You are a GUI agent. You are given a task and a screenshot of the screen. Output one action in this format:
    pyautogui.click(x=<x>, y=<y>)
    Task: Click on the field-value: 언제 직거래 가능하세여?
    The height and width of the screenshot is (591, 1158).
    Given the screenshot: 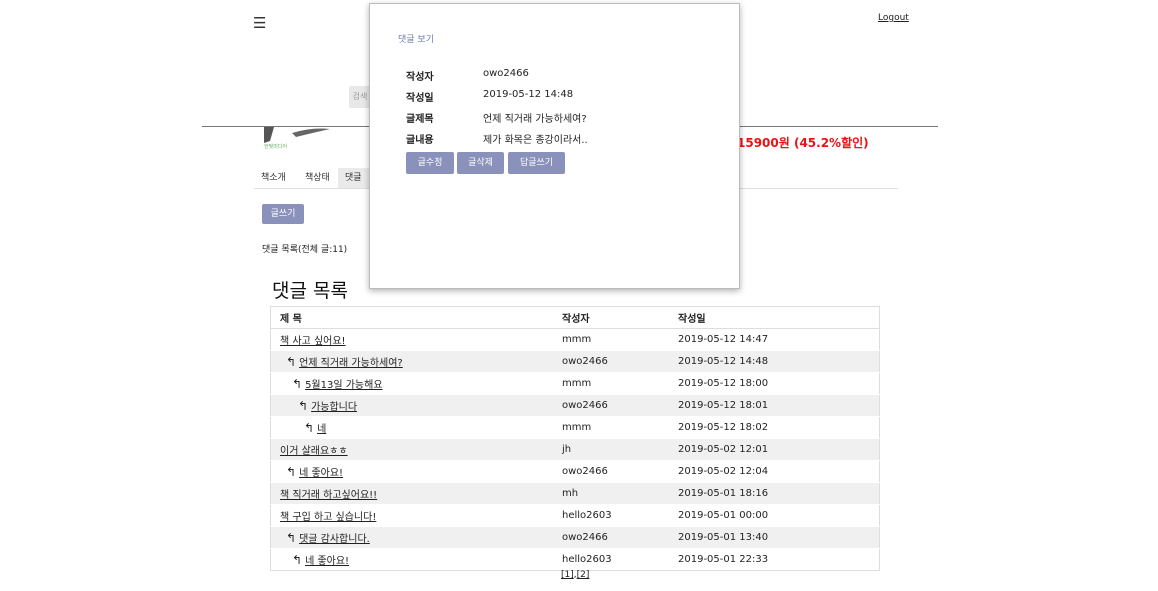 What is the action you would take?
    pyautogui.click(x=535, y=119)
    